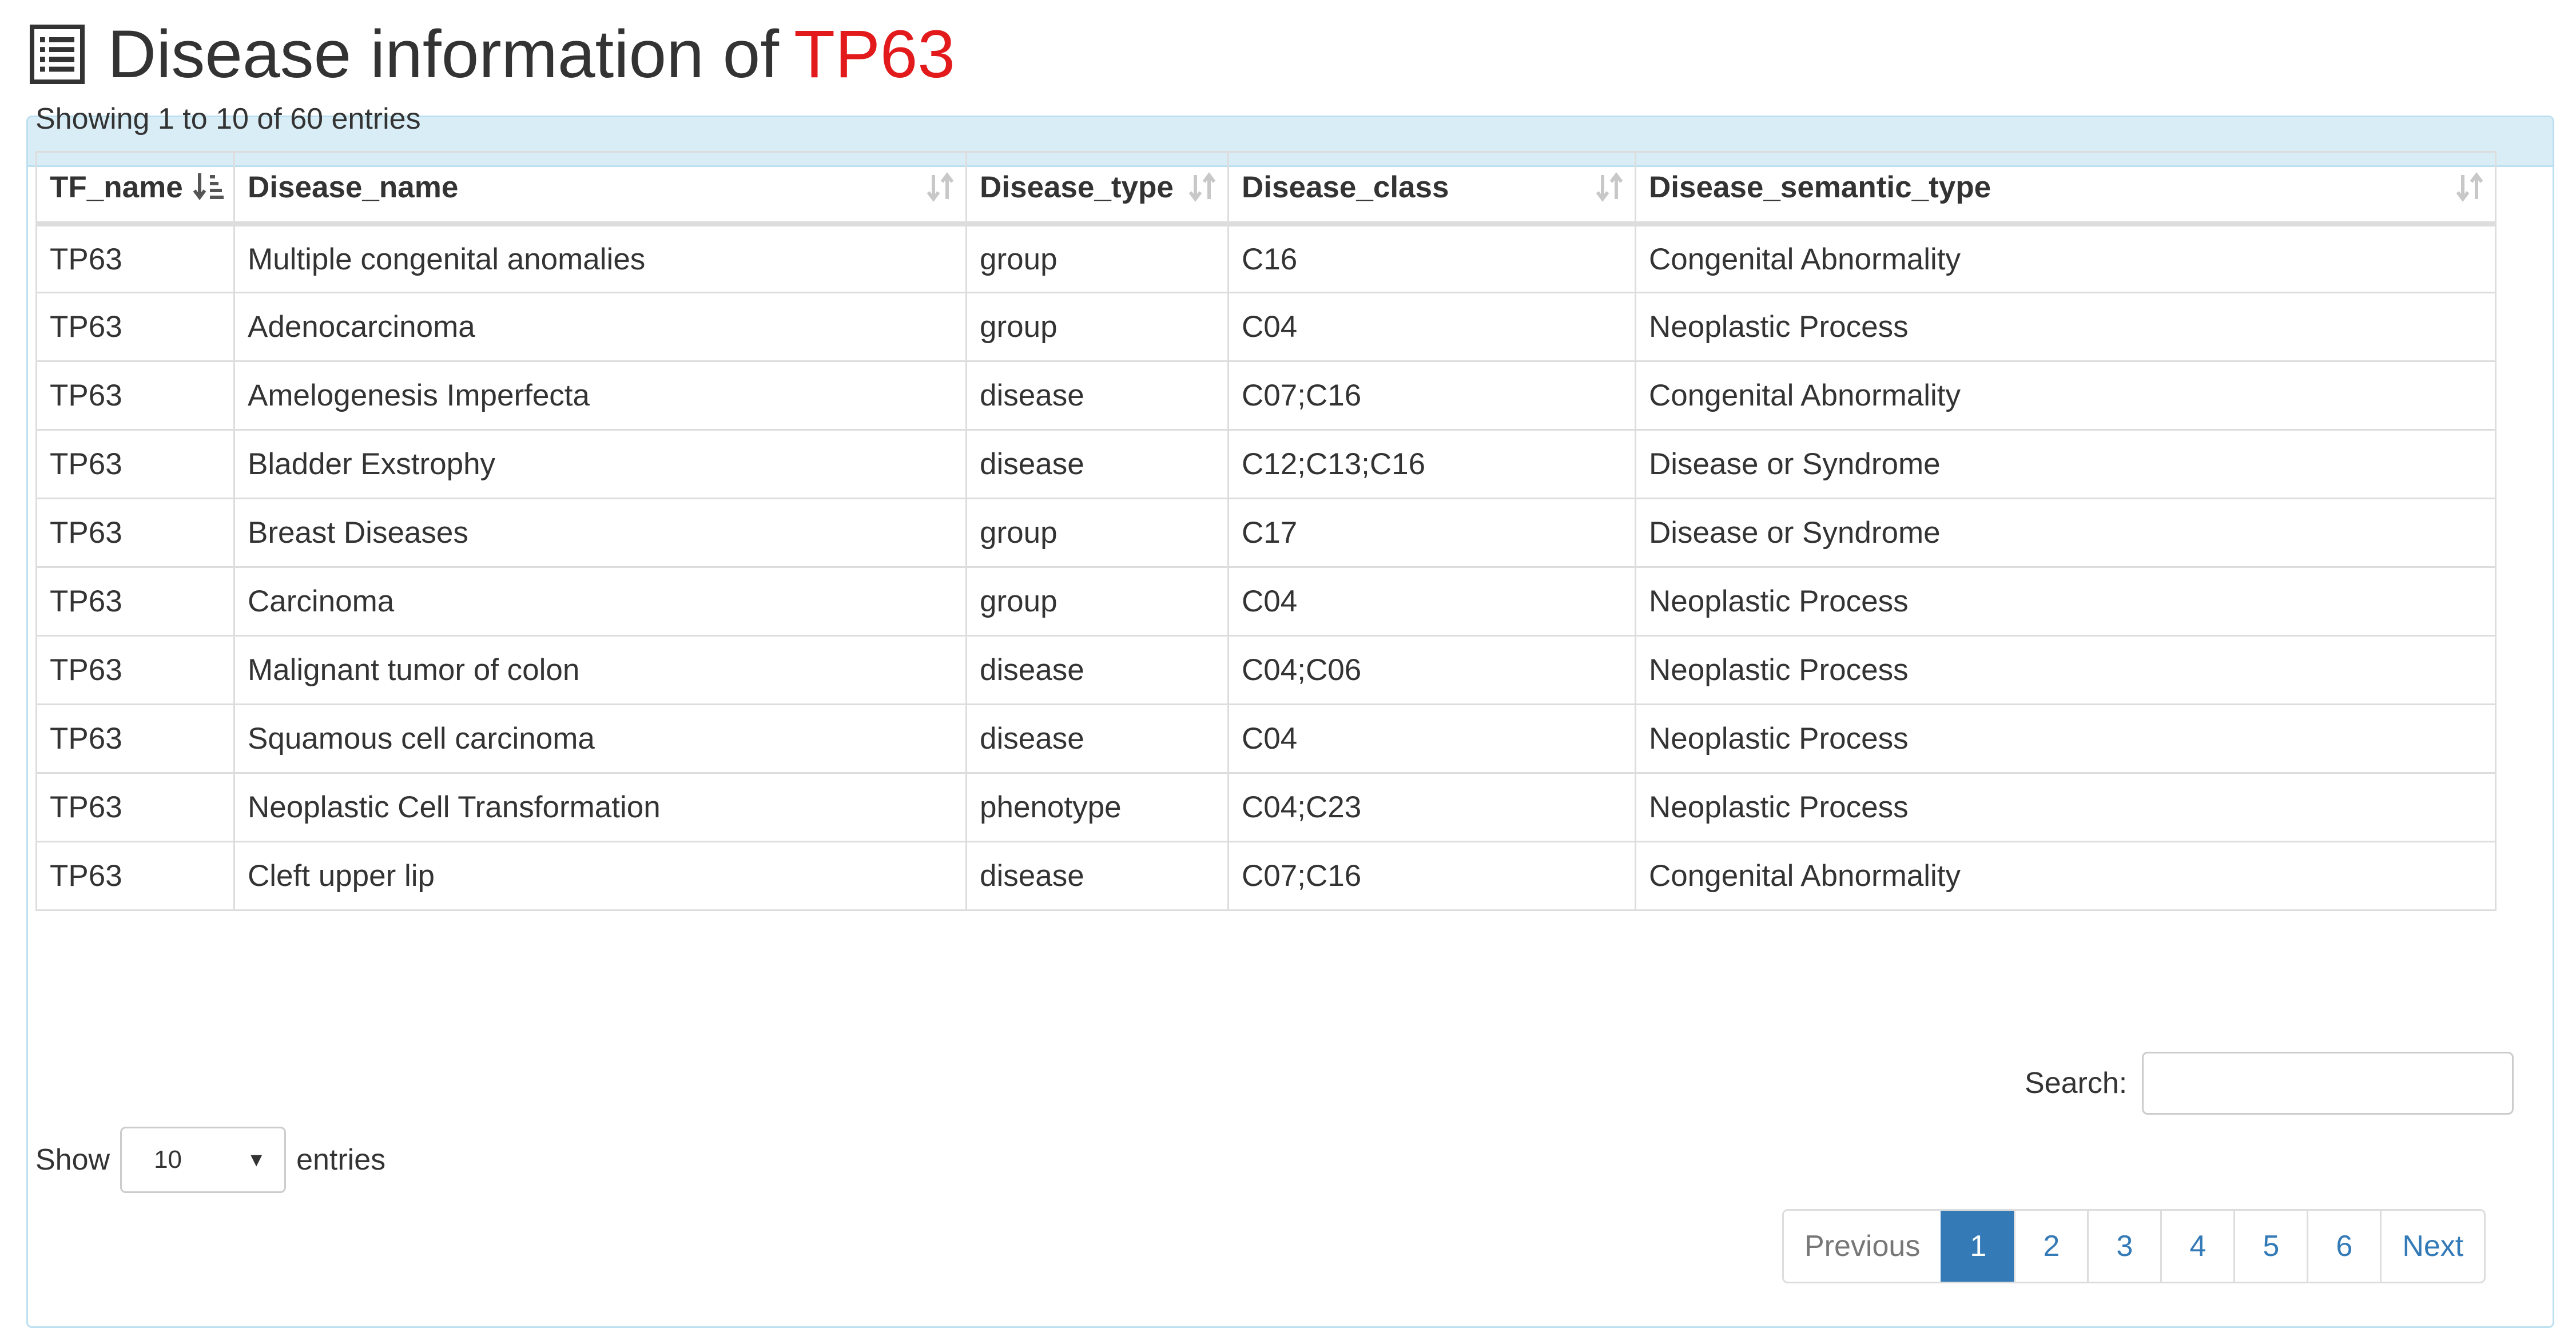 Image resolution: width=2576 pixels, height=1328 pixels. Describe the element at coordinates (203, 1160) in the screenshot. I see `entries-per-page-select: 10 ▼` at that location.